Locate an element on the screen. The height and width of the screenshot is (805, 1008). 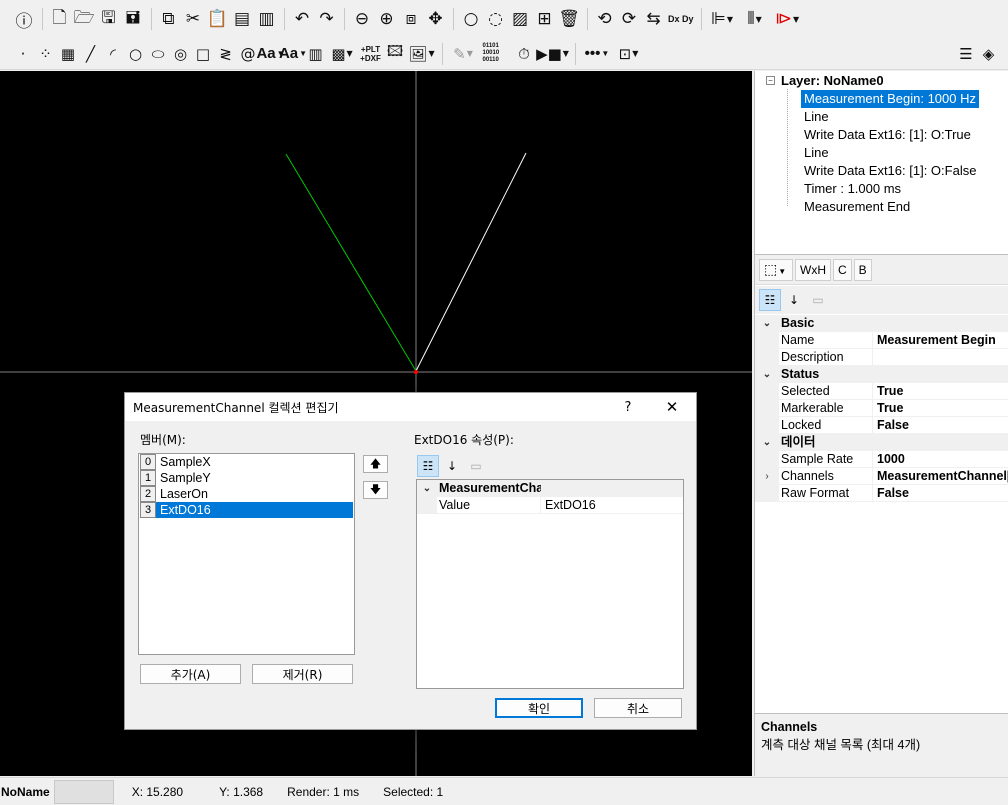
bounding-box-tab: ⬚▼ is located at coordinates (776, 269).